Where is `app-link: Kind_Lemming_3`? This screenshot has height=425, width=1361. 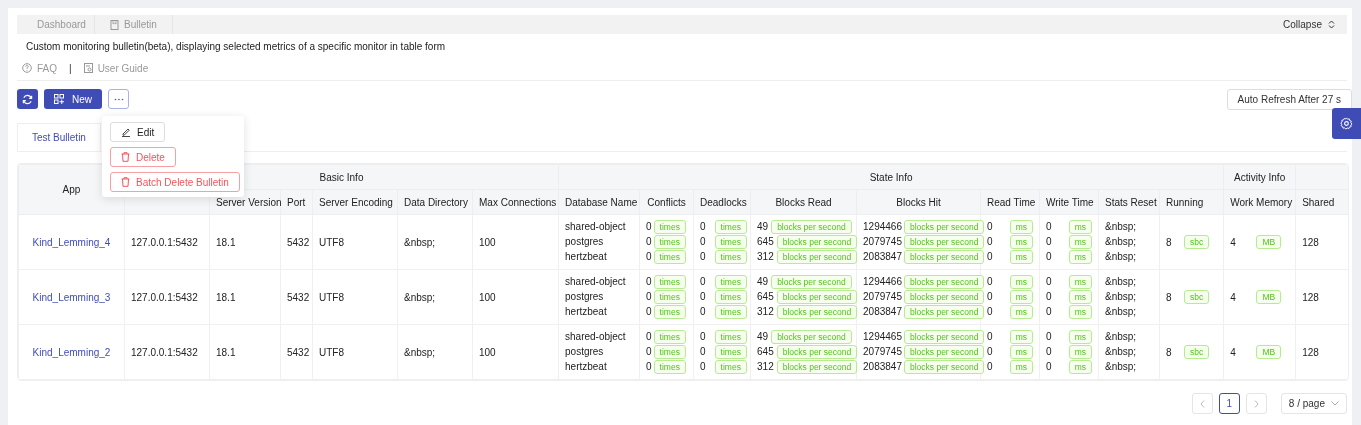
app-link: Kind_Lemming_3 is located at coordinates (71, 297).